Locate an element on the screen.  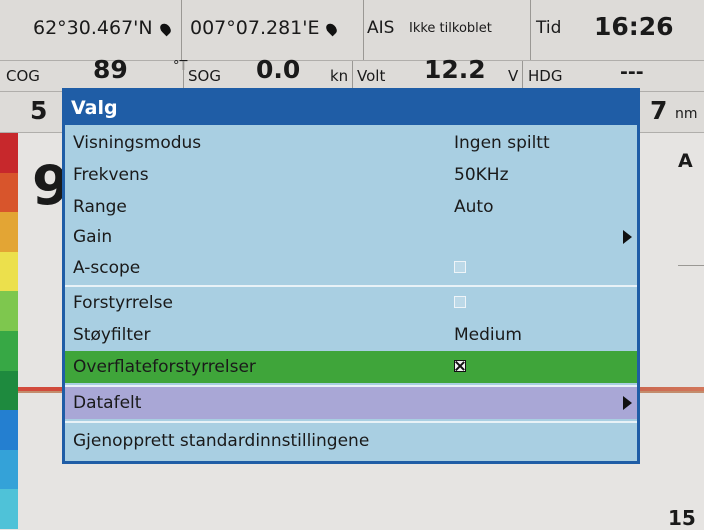
menu-item-range: Range Auto is located at coordinates (351, 207).